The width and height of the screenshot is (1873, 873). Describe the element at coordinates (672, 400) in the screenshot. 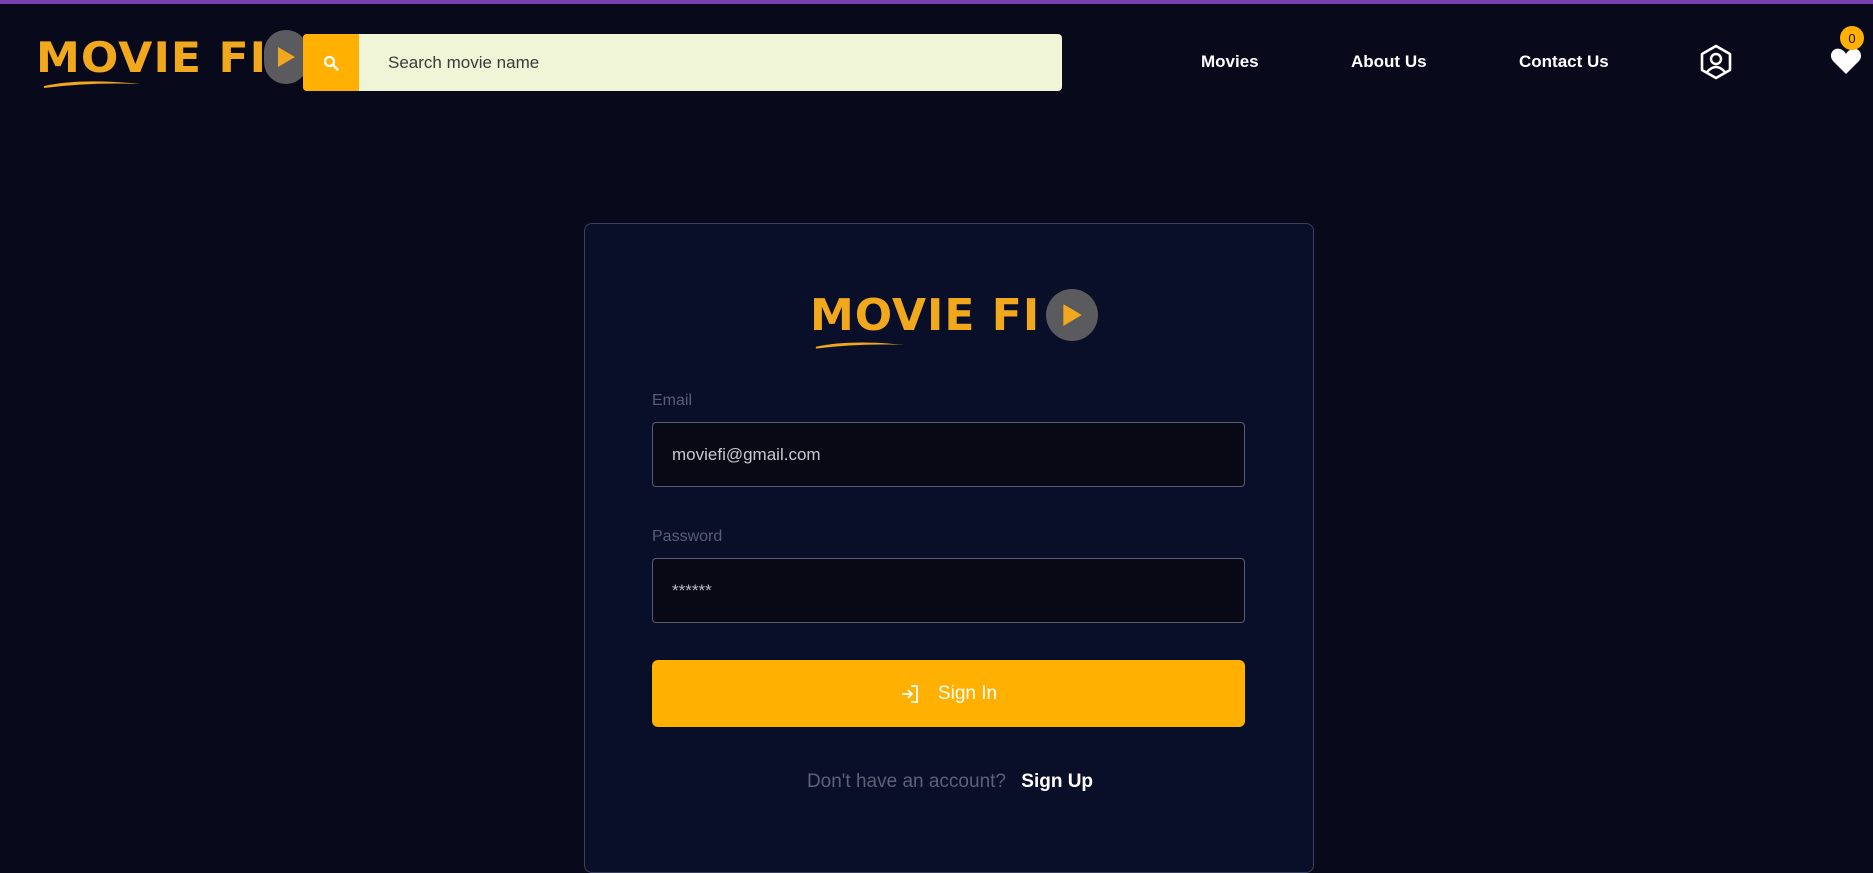

I see `email-label: Email` at that location.